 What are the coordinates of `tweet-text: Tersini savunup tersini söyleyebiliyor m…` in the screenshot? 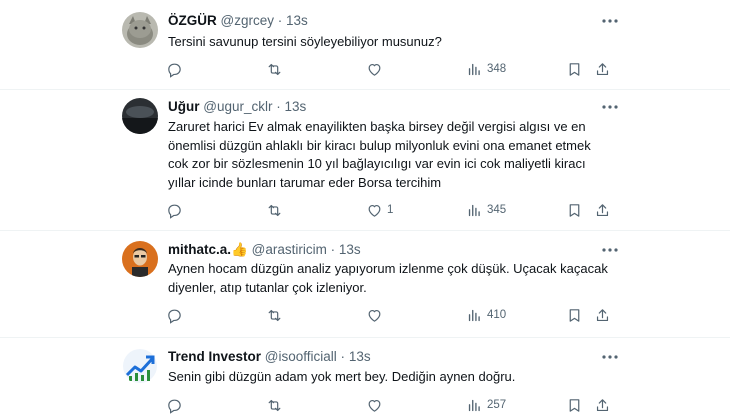 It's located at (305, 41).